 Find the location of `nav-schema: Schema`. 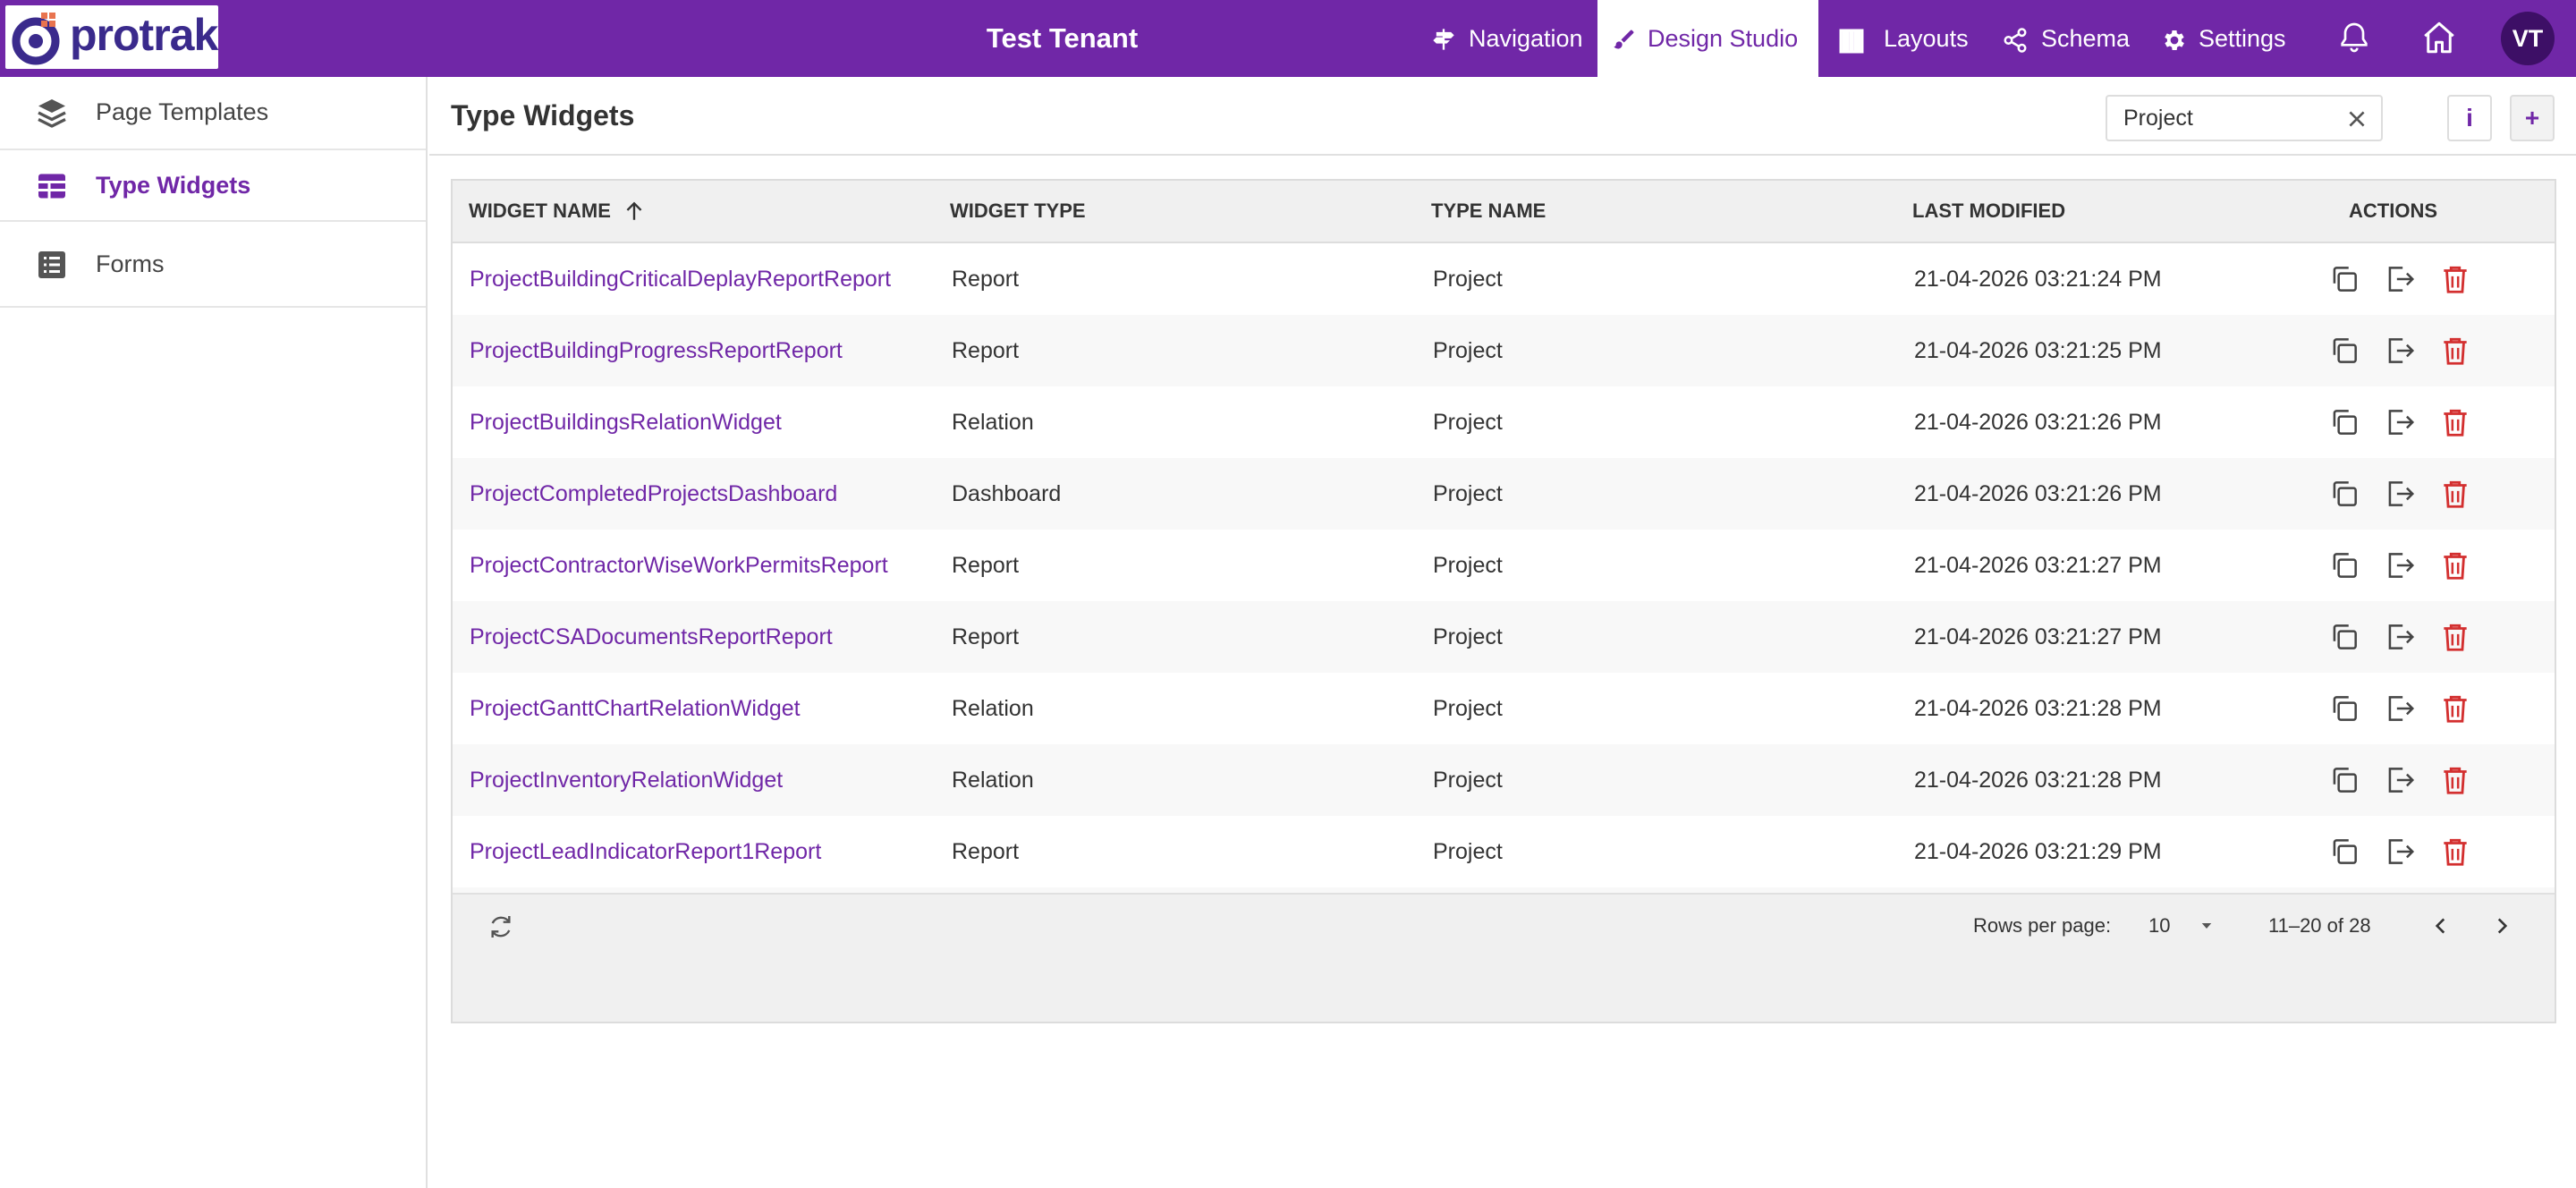

nav-schema: Schema is located at coordinates (2069, 38).